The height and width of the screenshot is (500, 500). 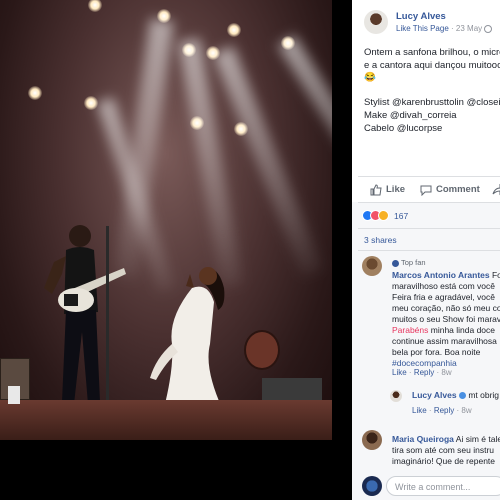 I want to click on verified-icon, so click(x=462, y=396).